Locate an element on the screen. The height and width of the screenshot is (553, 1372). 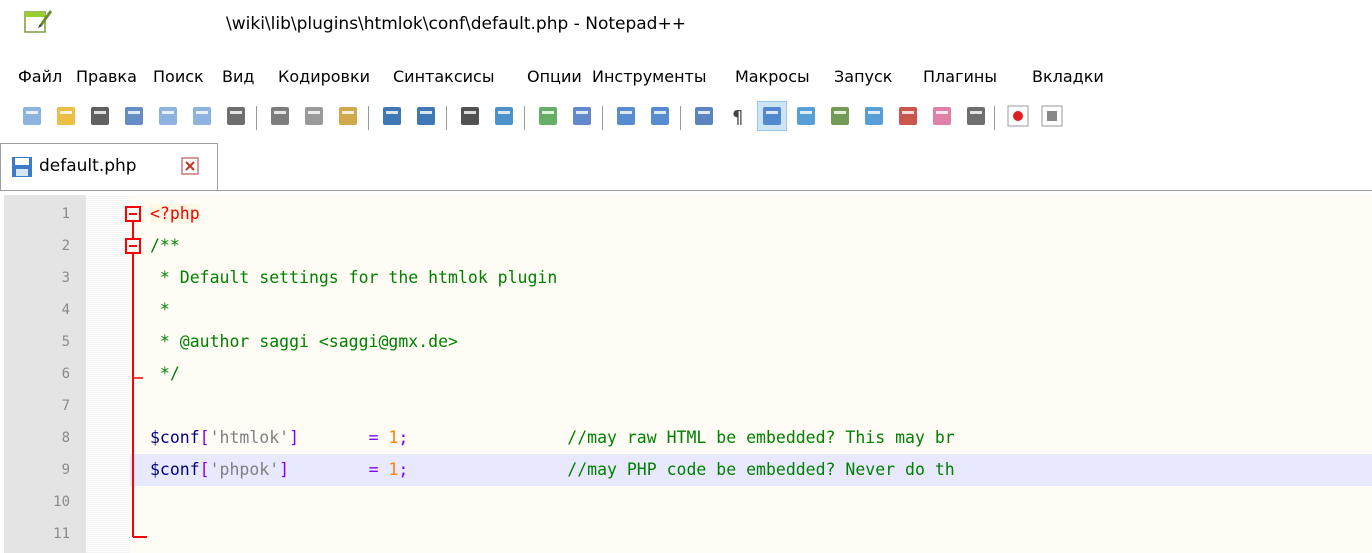
undo-icon-glyph is located at coordinates (392, 116).